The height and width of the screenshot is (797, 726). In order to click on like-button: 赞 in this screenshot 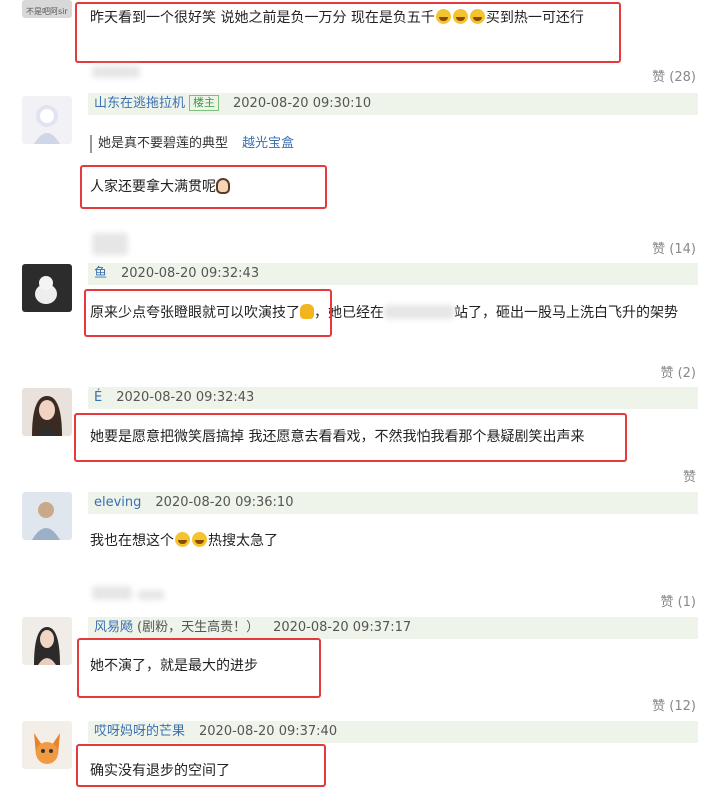, I will do `click(689, 475)`.